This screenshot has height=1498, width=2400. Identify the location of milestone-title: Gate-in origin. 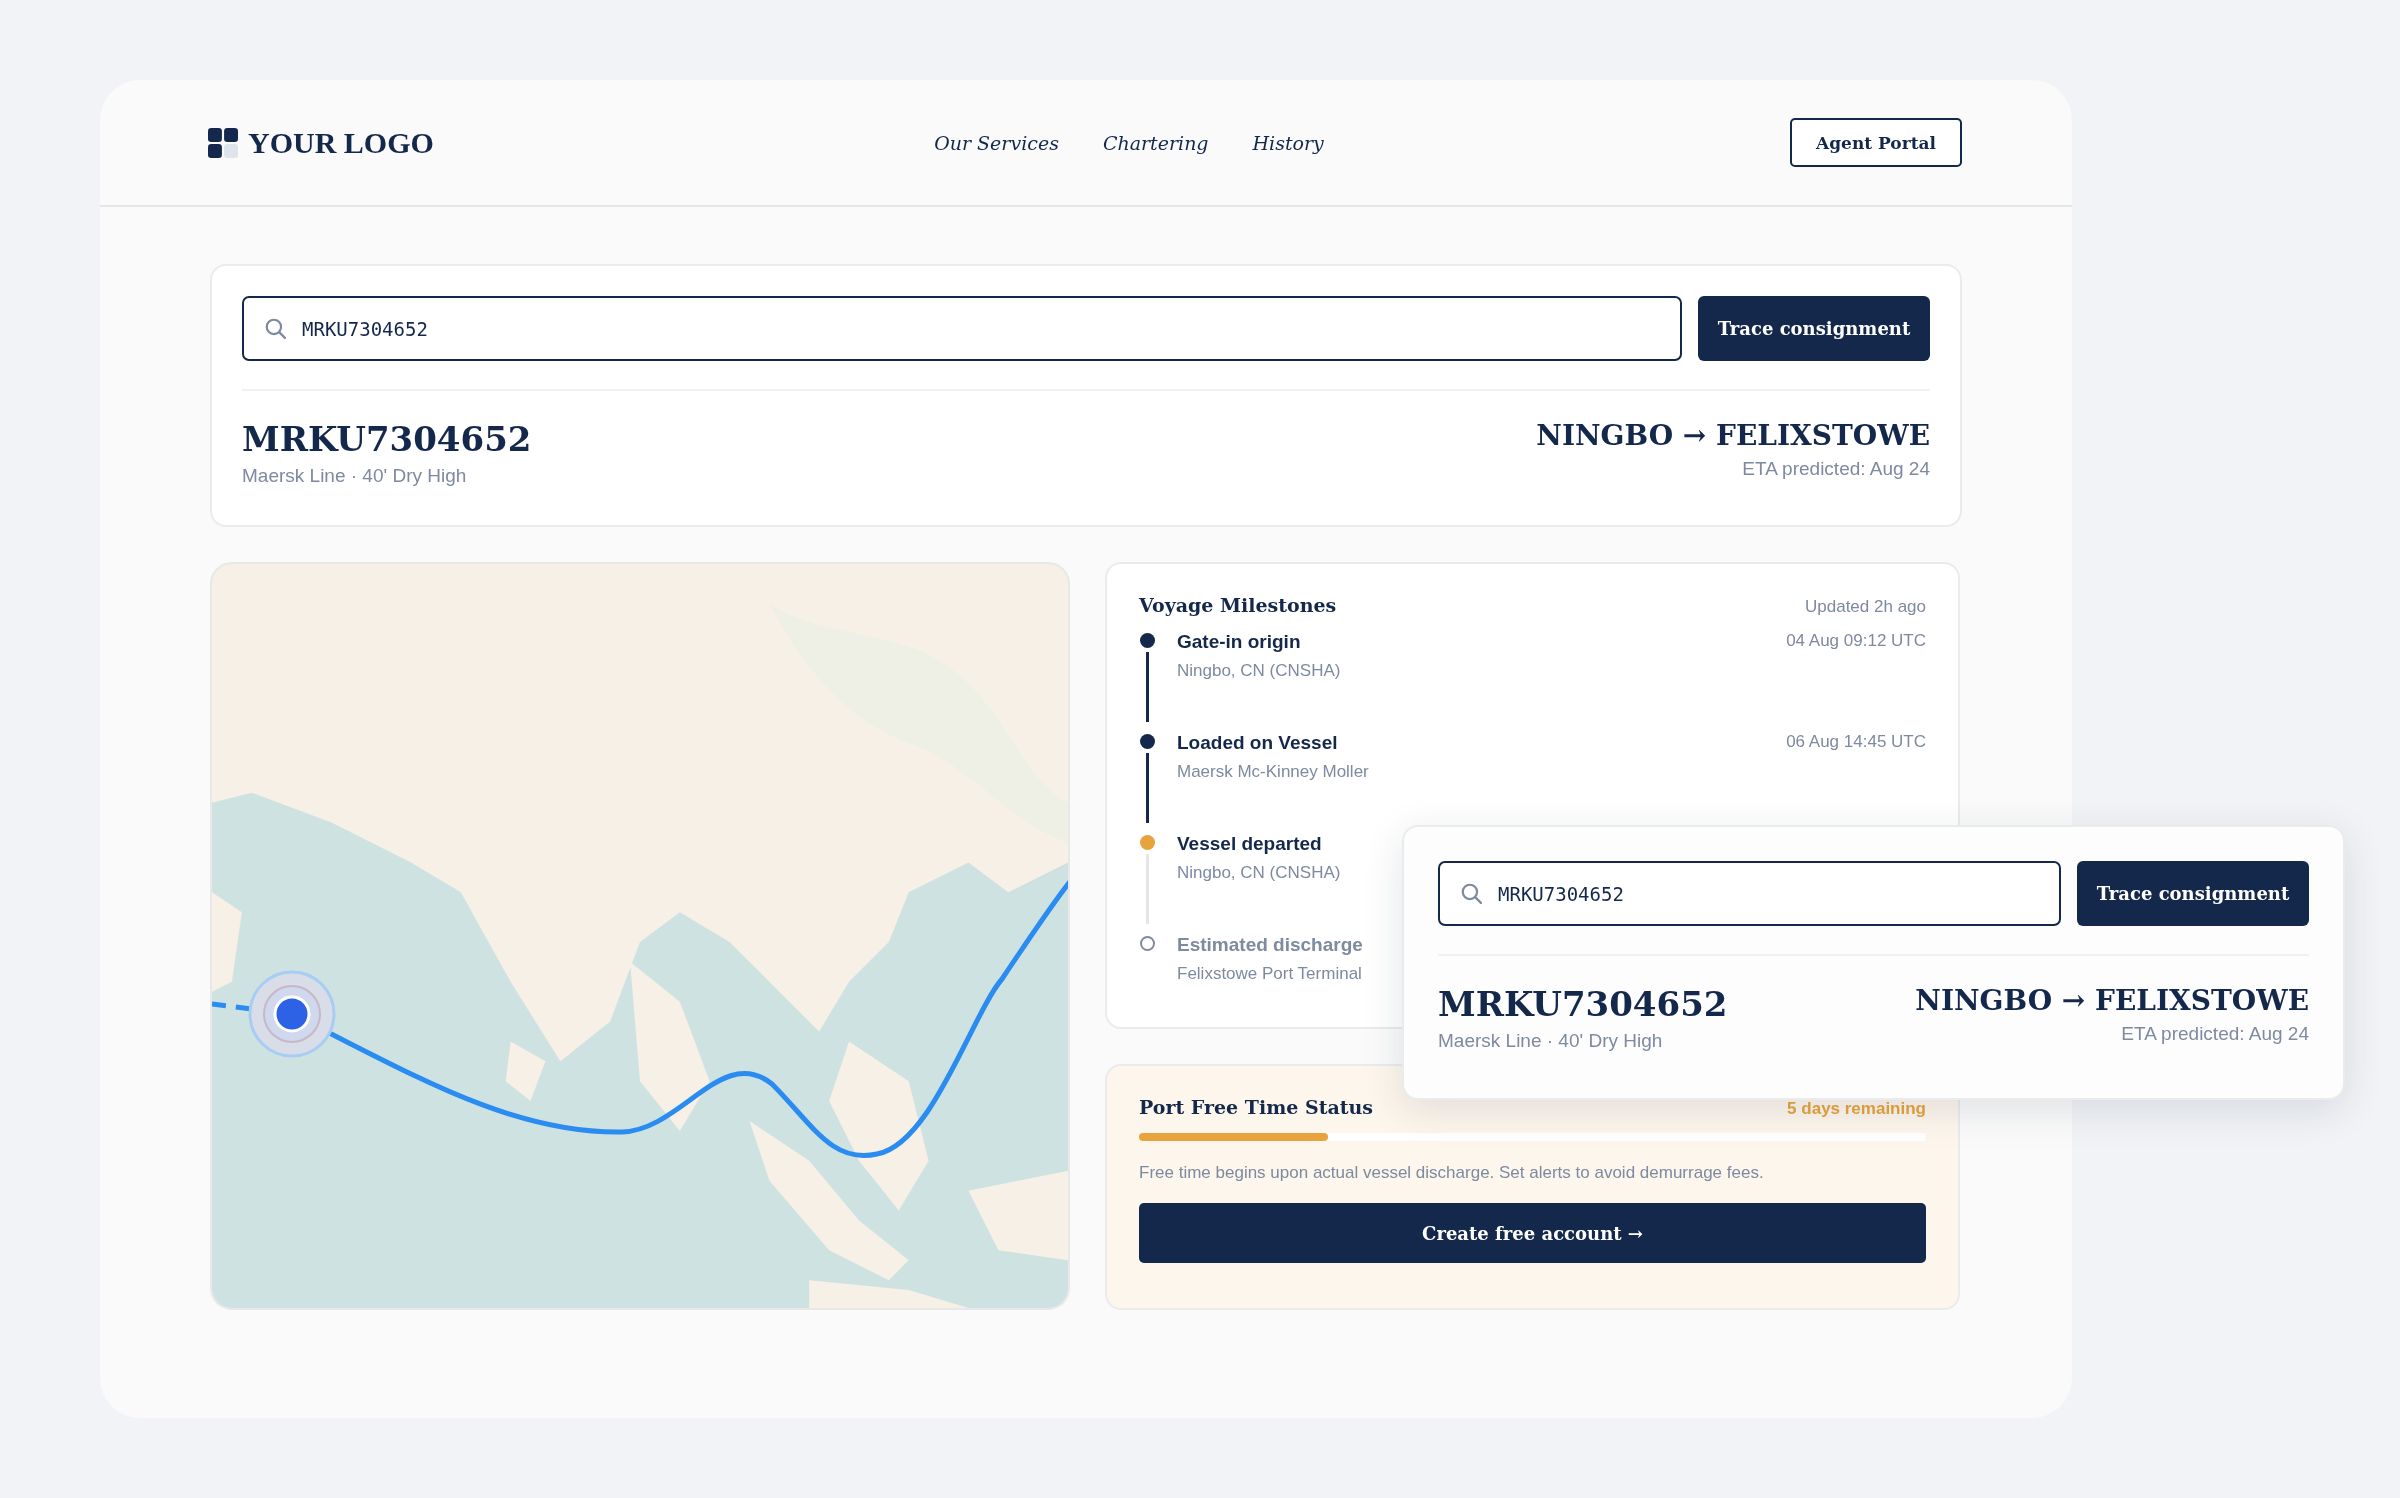
(1239, 642).